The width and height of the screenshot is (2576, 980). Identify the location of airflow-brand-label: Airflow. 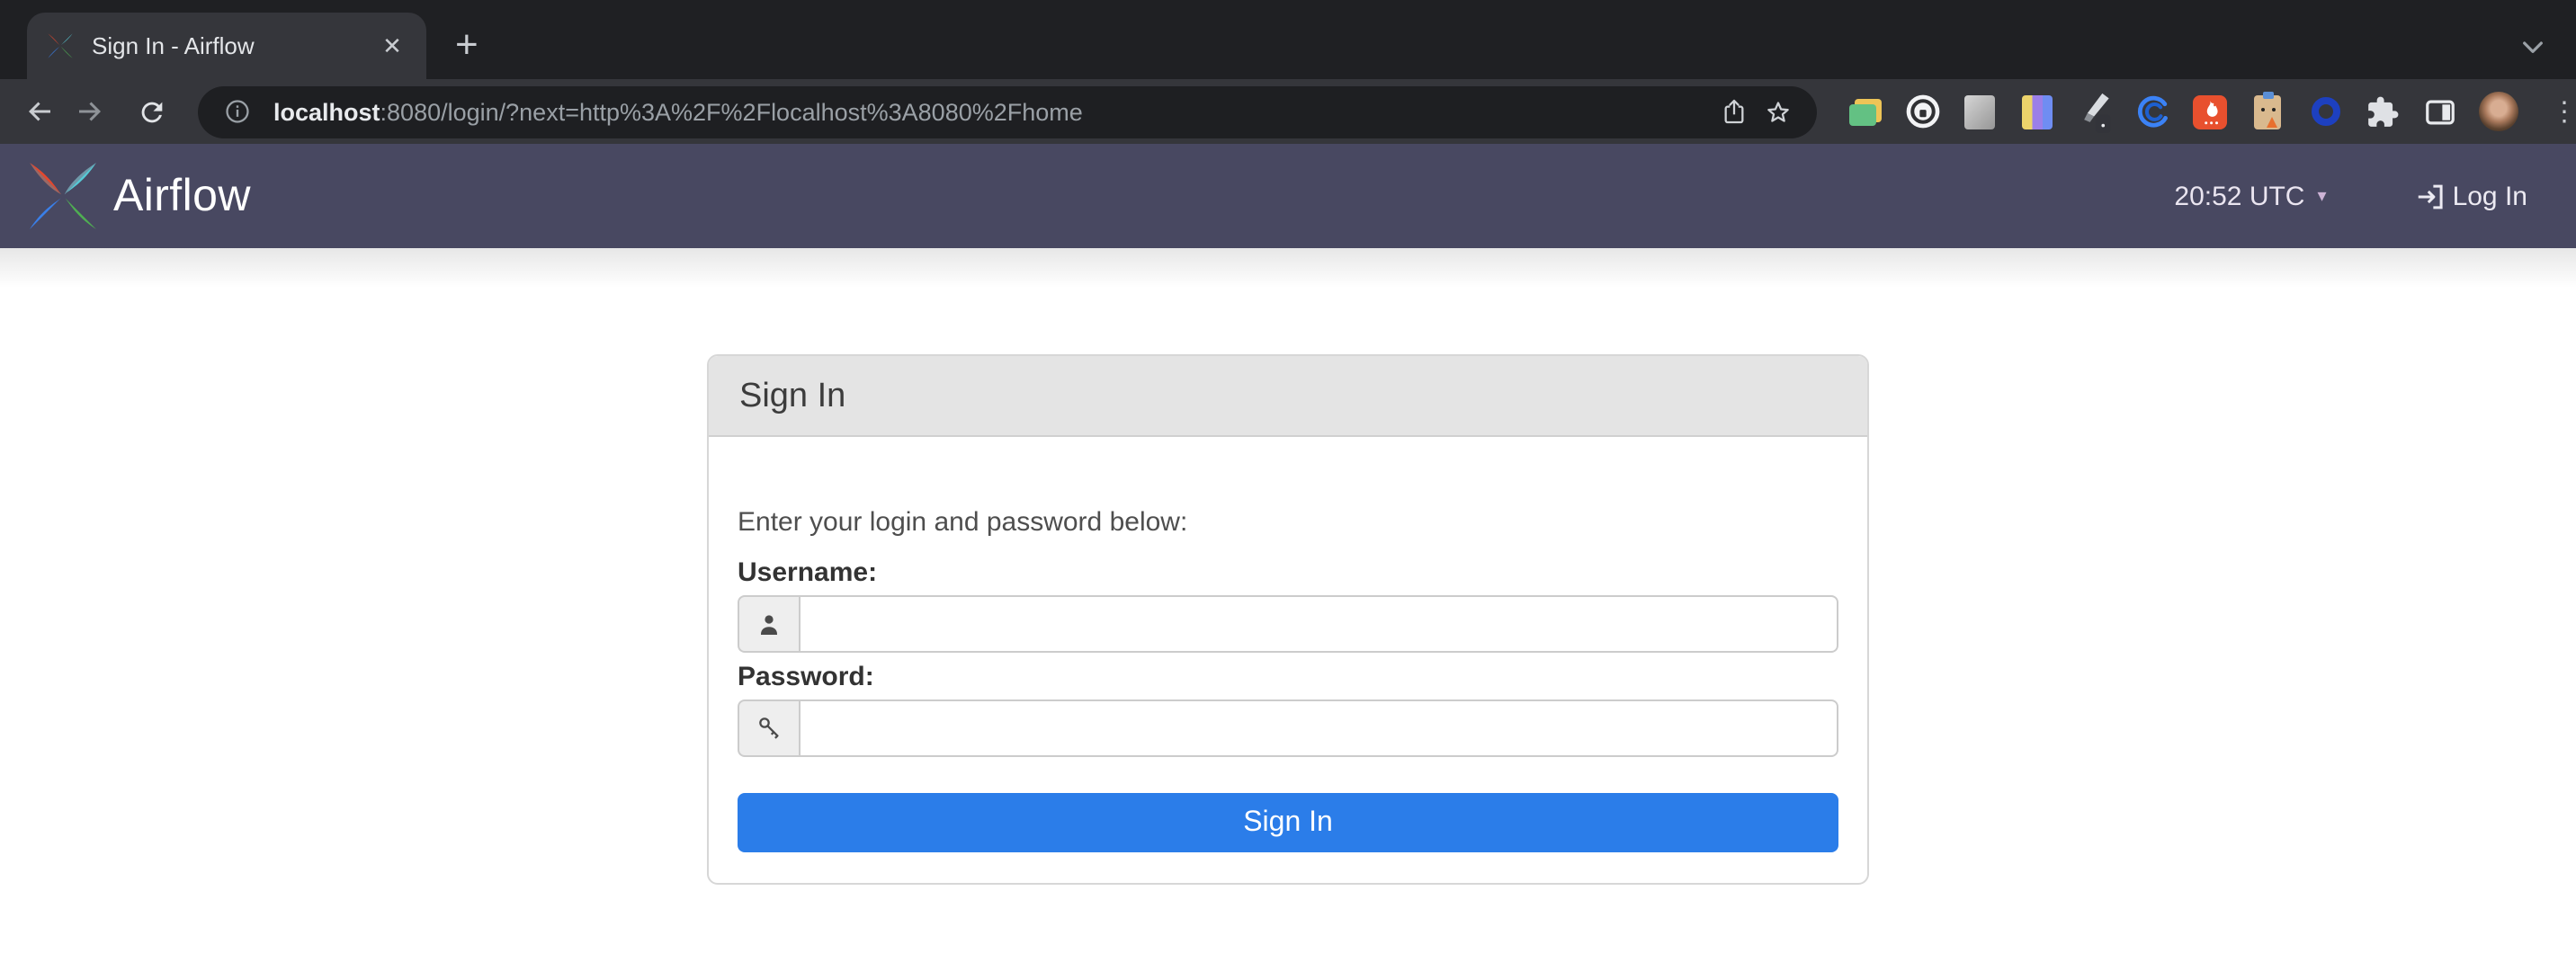
(182, 195).